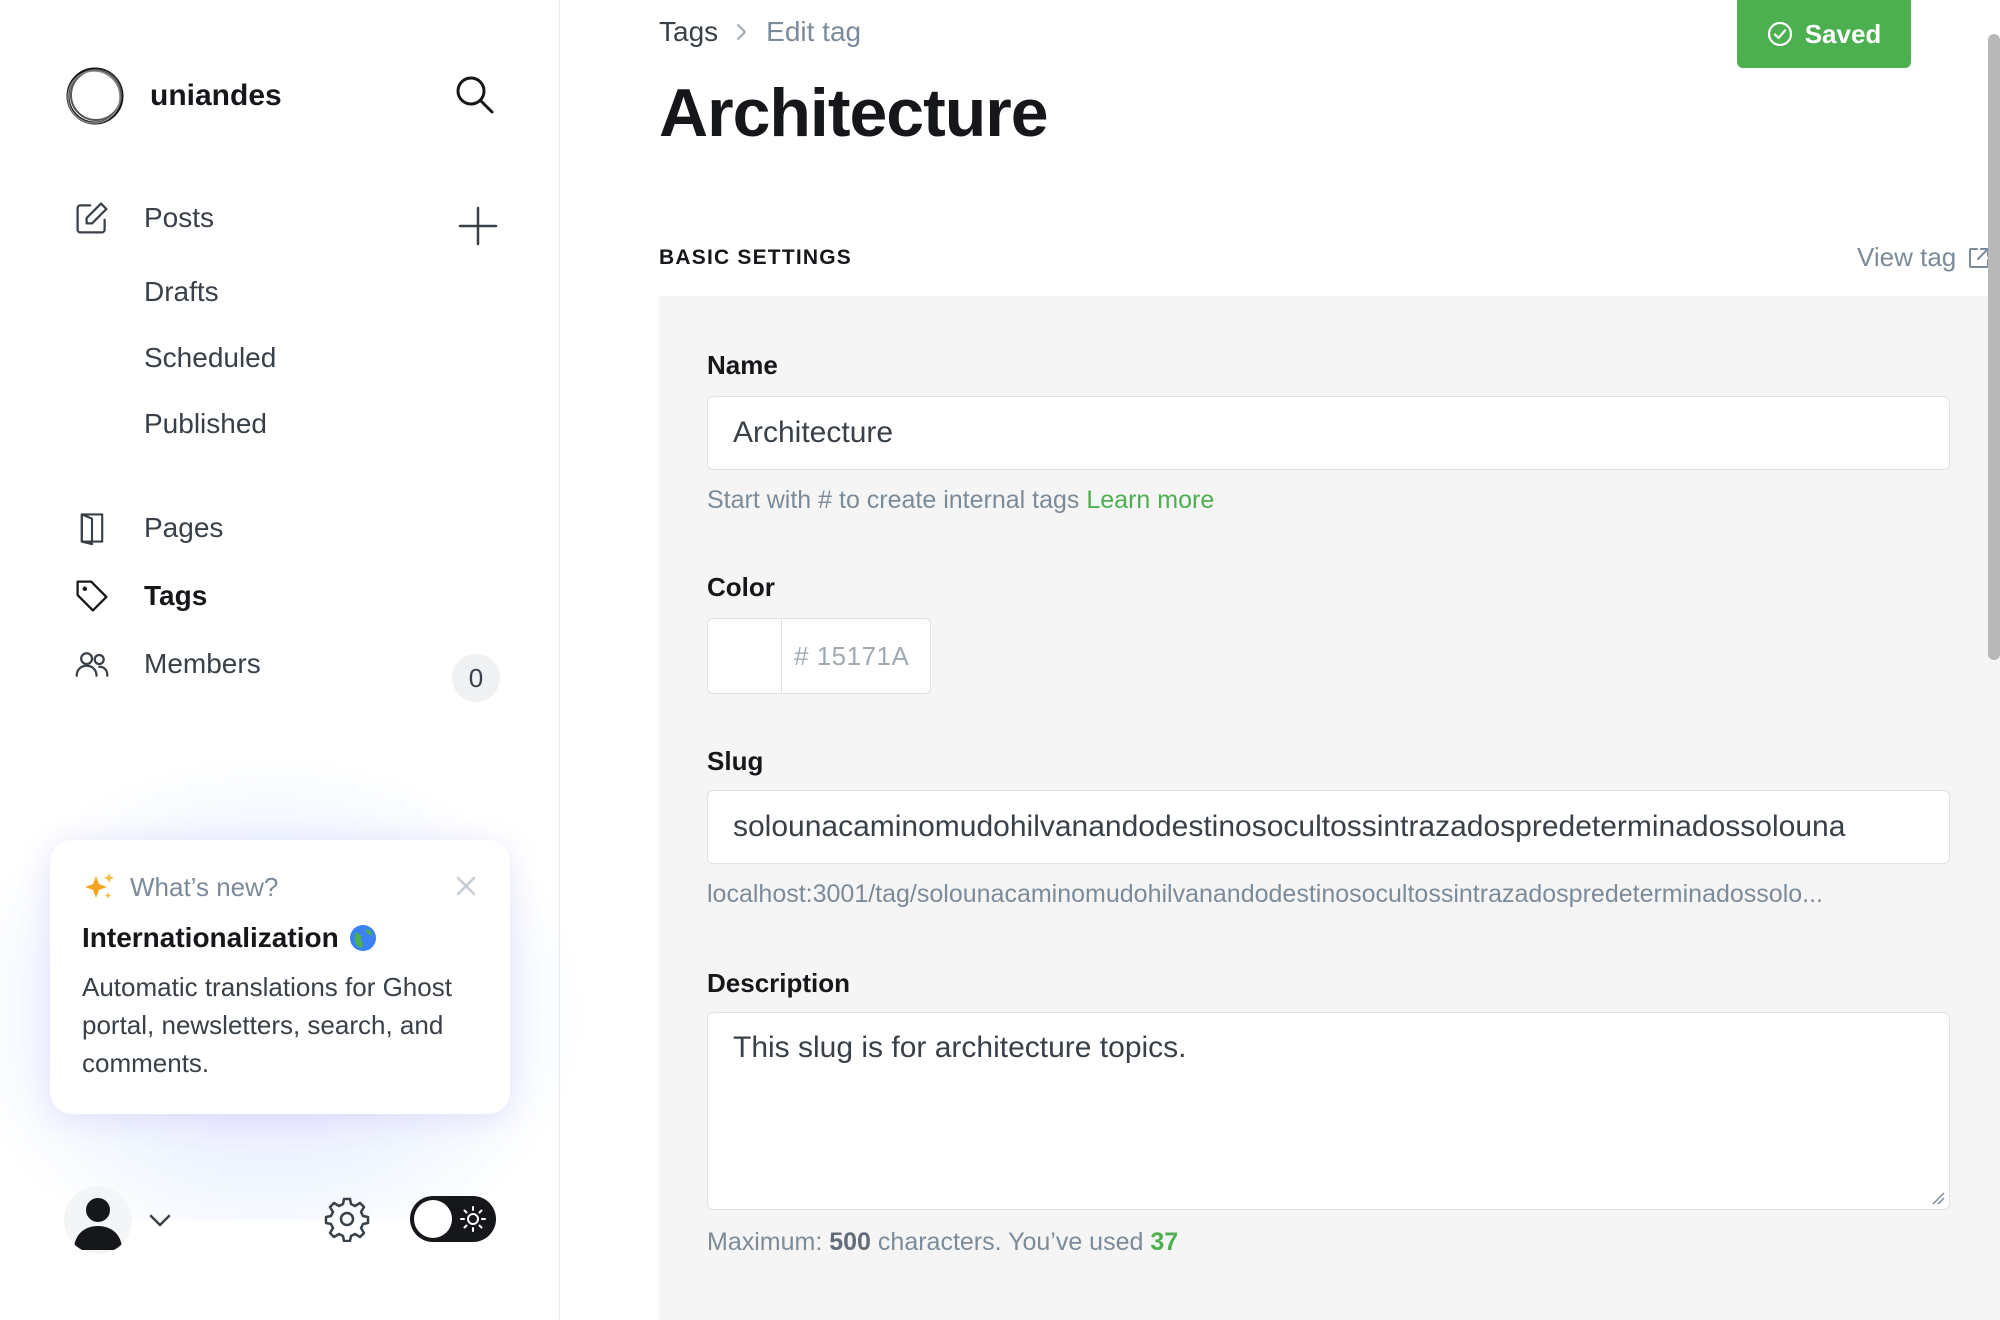  Describe the element at coordinates (478, 226) in the screenshot. I see `new-post-plus-icon` at that location.